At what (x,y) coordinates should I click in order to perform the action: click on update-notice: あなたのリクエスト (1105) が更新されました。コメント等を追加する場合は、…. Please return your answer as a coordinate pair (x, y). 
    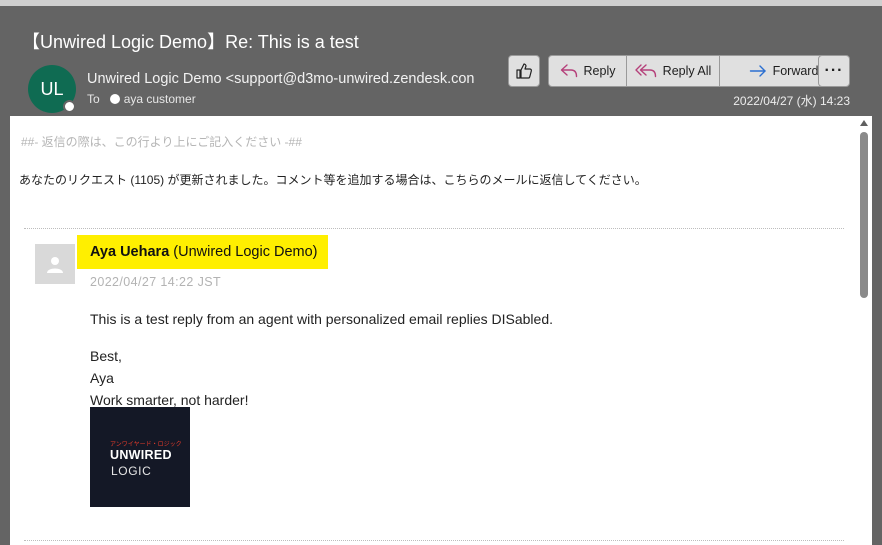
    Looking at the image, I should click on (333, 180).